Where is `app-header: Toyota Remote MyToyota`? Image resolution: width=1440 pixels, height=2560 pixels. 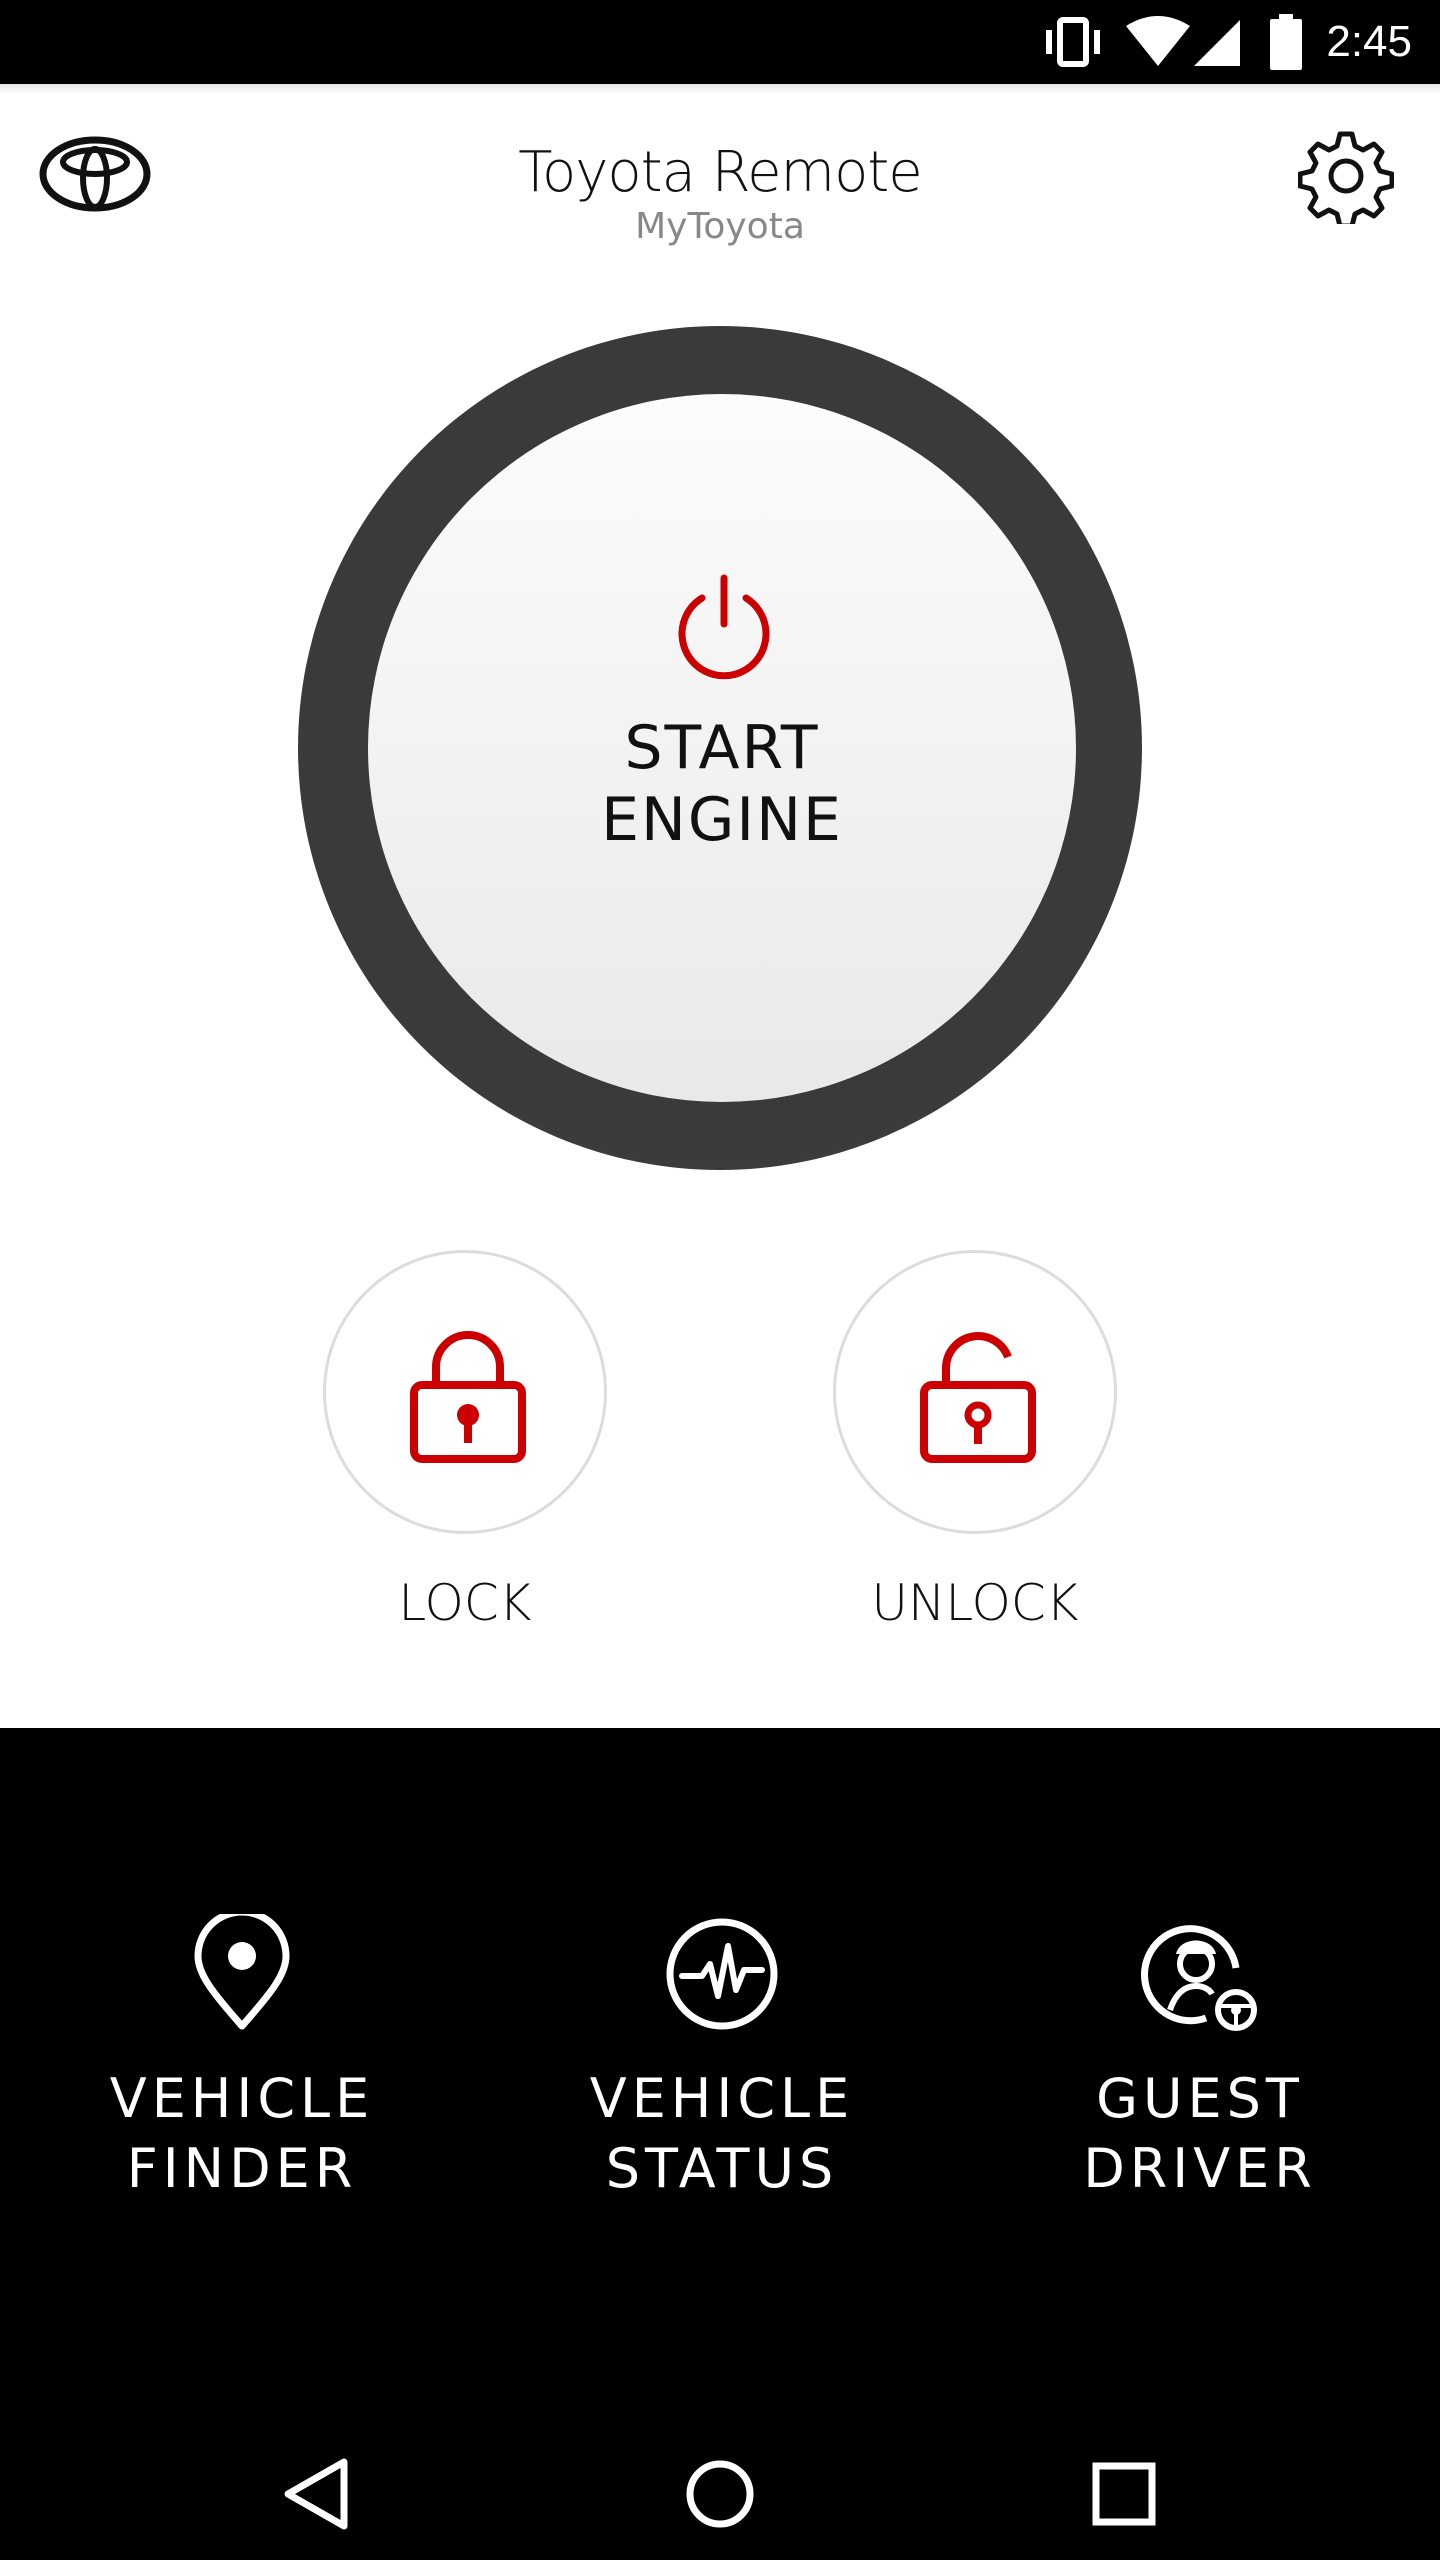 app-header: Toyota Remote MyToyota is located at coordinates (720, 182).